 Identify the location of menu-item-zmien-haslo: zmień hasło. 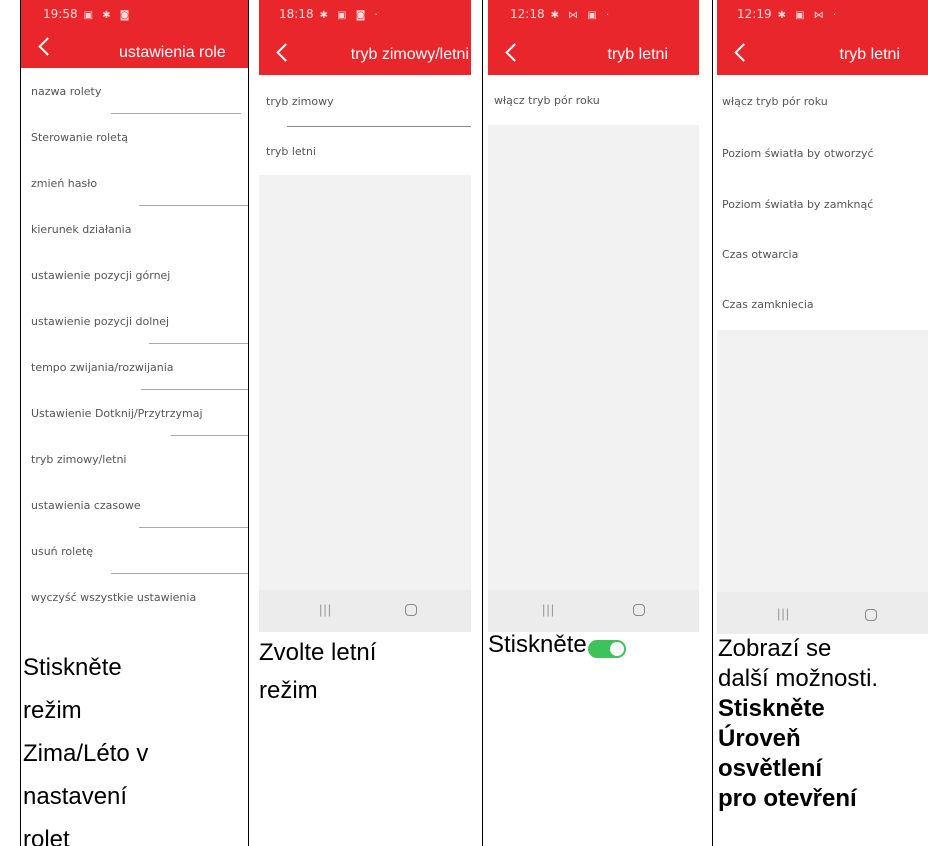
(134, 183).